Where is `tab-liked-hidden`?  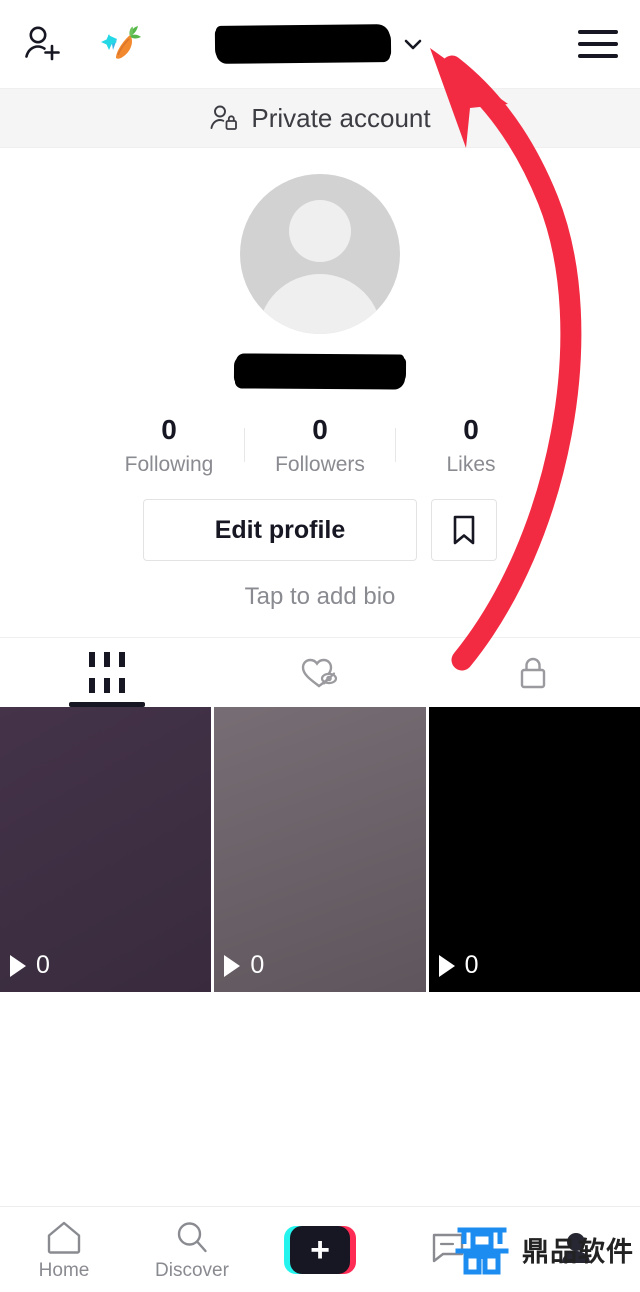
tab-liked-hidden is located at coordinates (319, 672).